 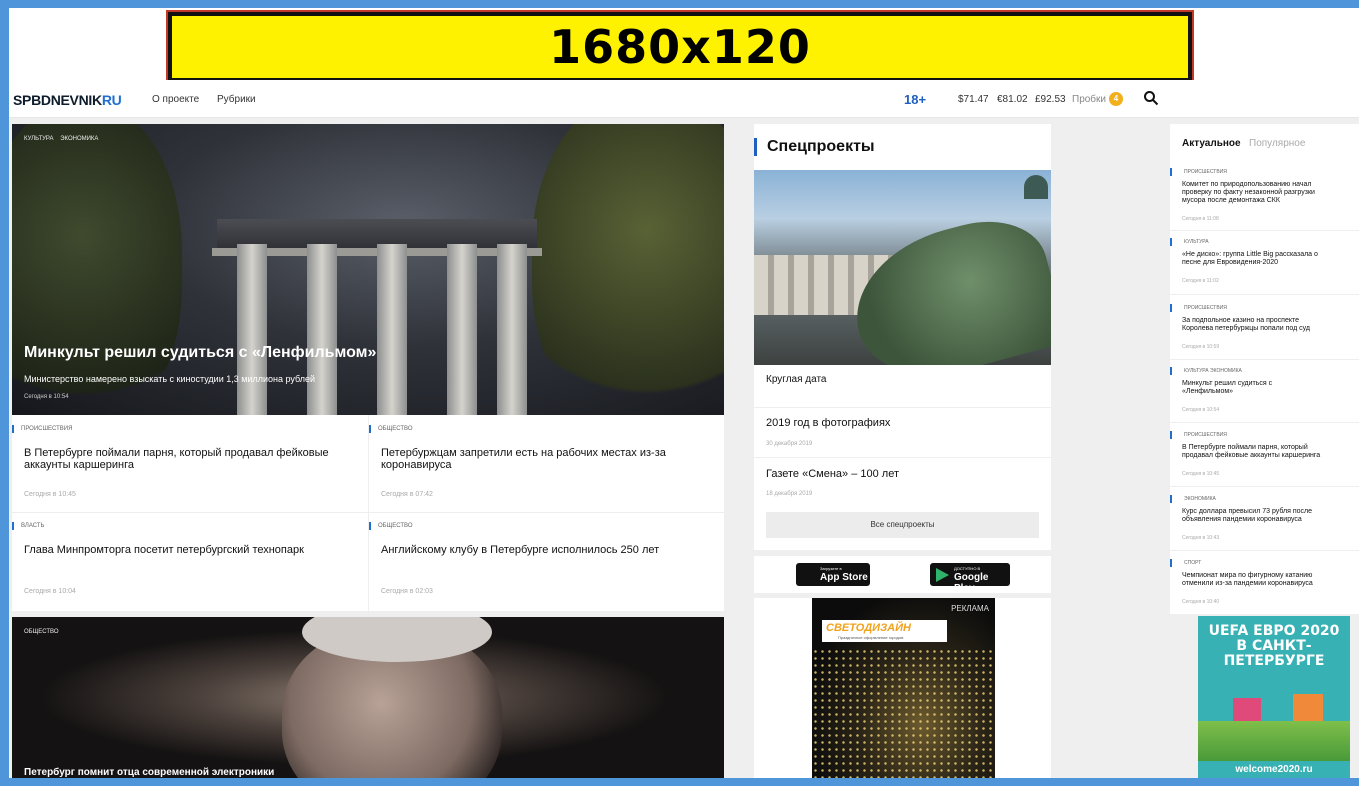 What do you see at coordinates (831, 568) in the screenshot?
I see `app-store-small-label: Загрузите в` at bounding box center [831, 568].